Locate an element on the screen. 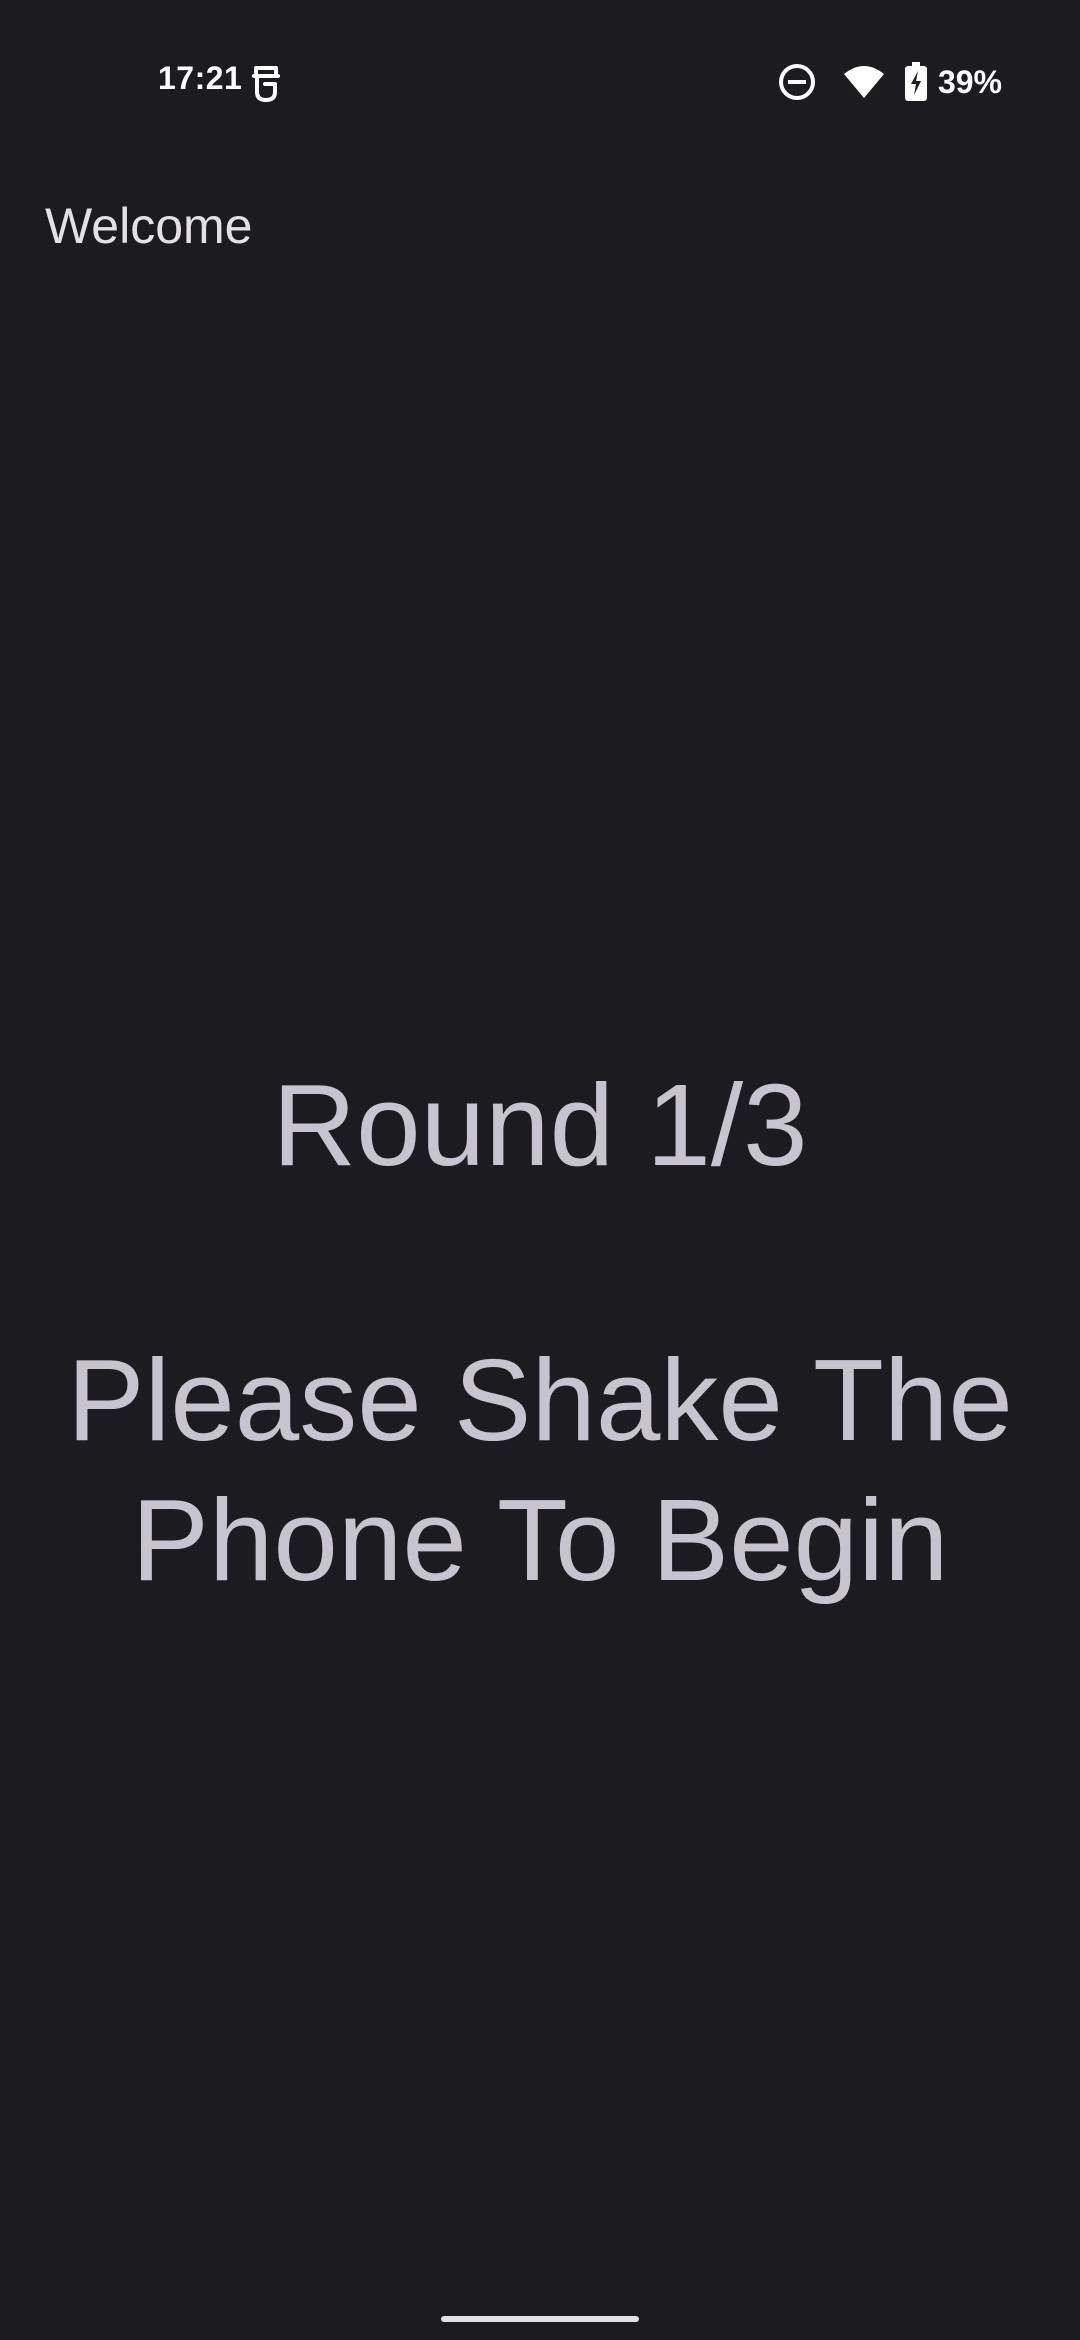 The height and width of the screenshot is (2340, 1080). battery-percent: 39% is located at coordinates (969, 81).